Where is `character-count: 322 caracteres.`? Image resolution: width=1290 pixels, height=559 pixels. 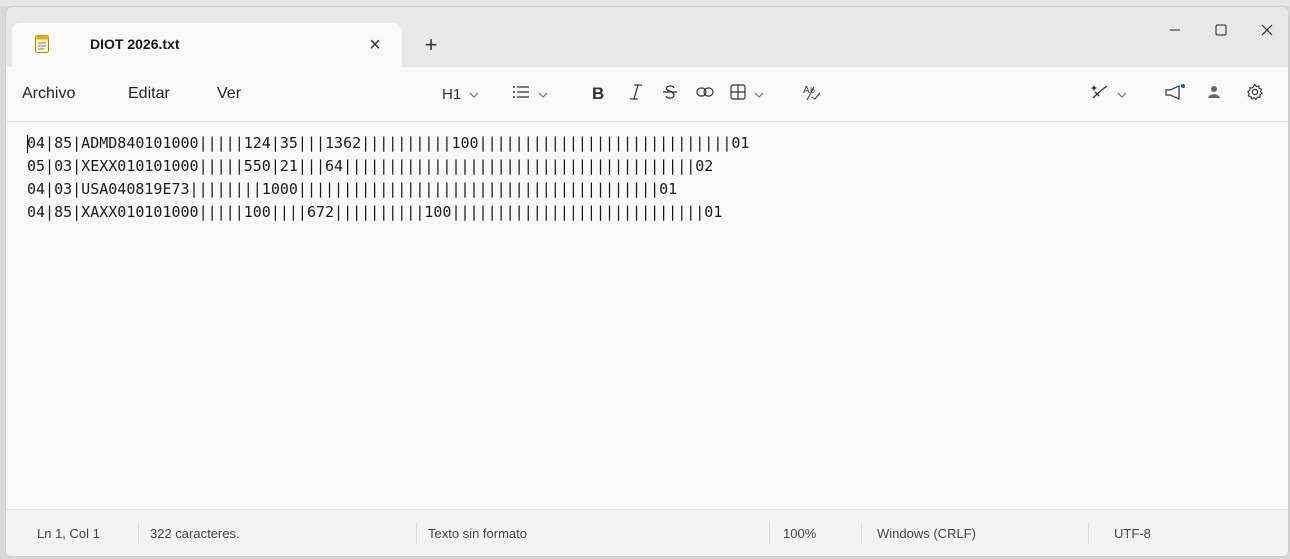
character-count: 322 caracteres. is located at coordinates (195, 533).